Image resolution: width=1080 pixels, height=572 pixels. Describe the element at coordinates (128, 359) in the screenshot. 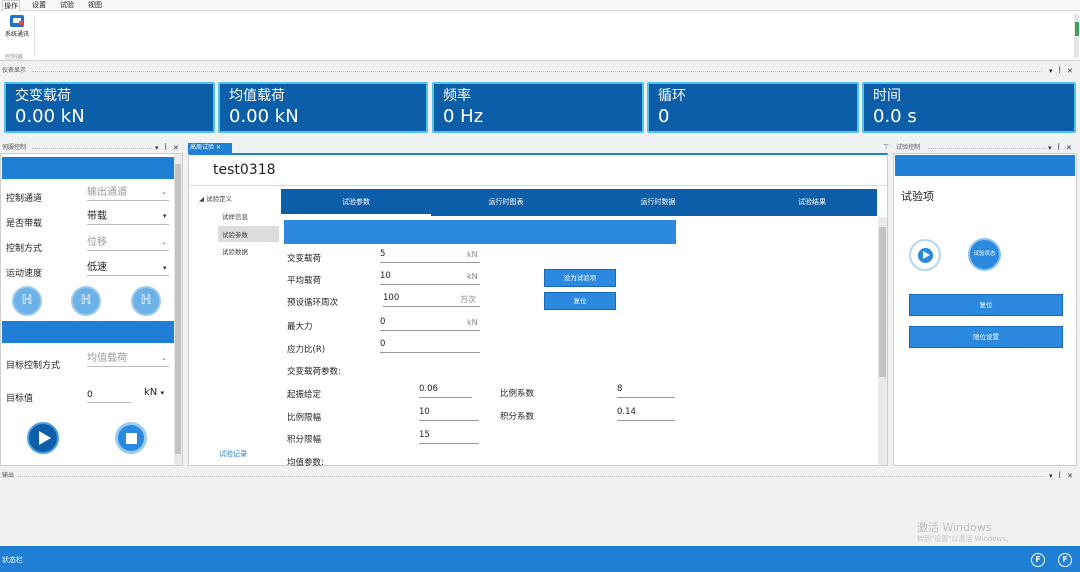

I see `target-mode-select: 均值载荷` at that location.